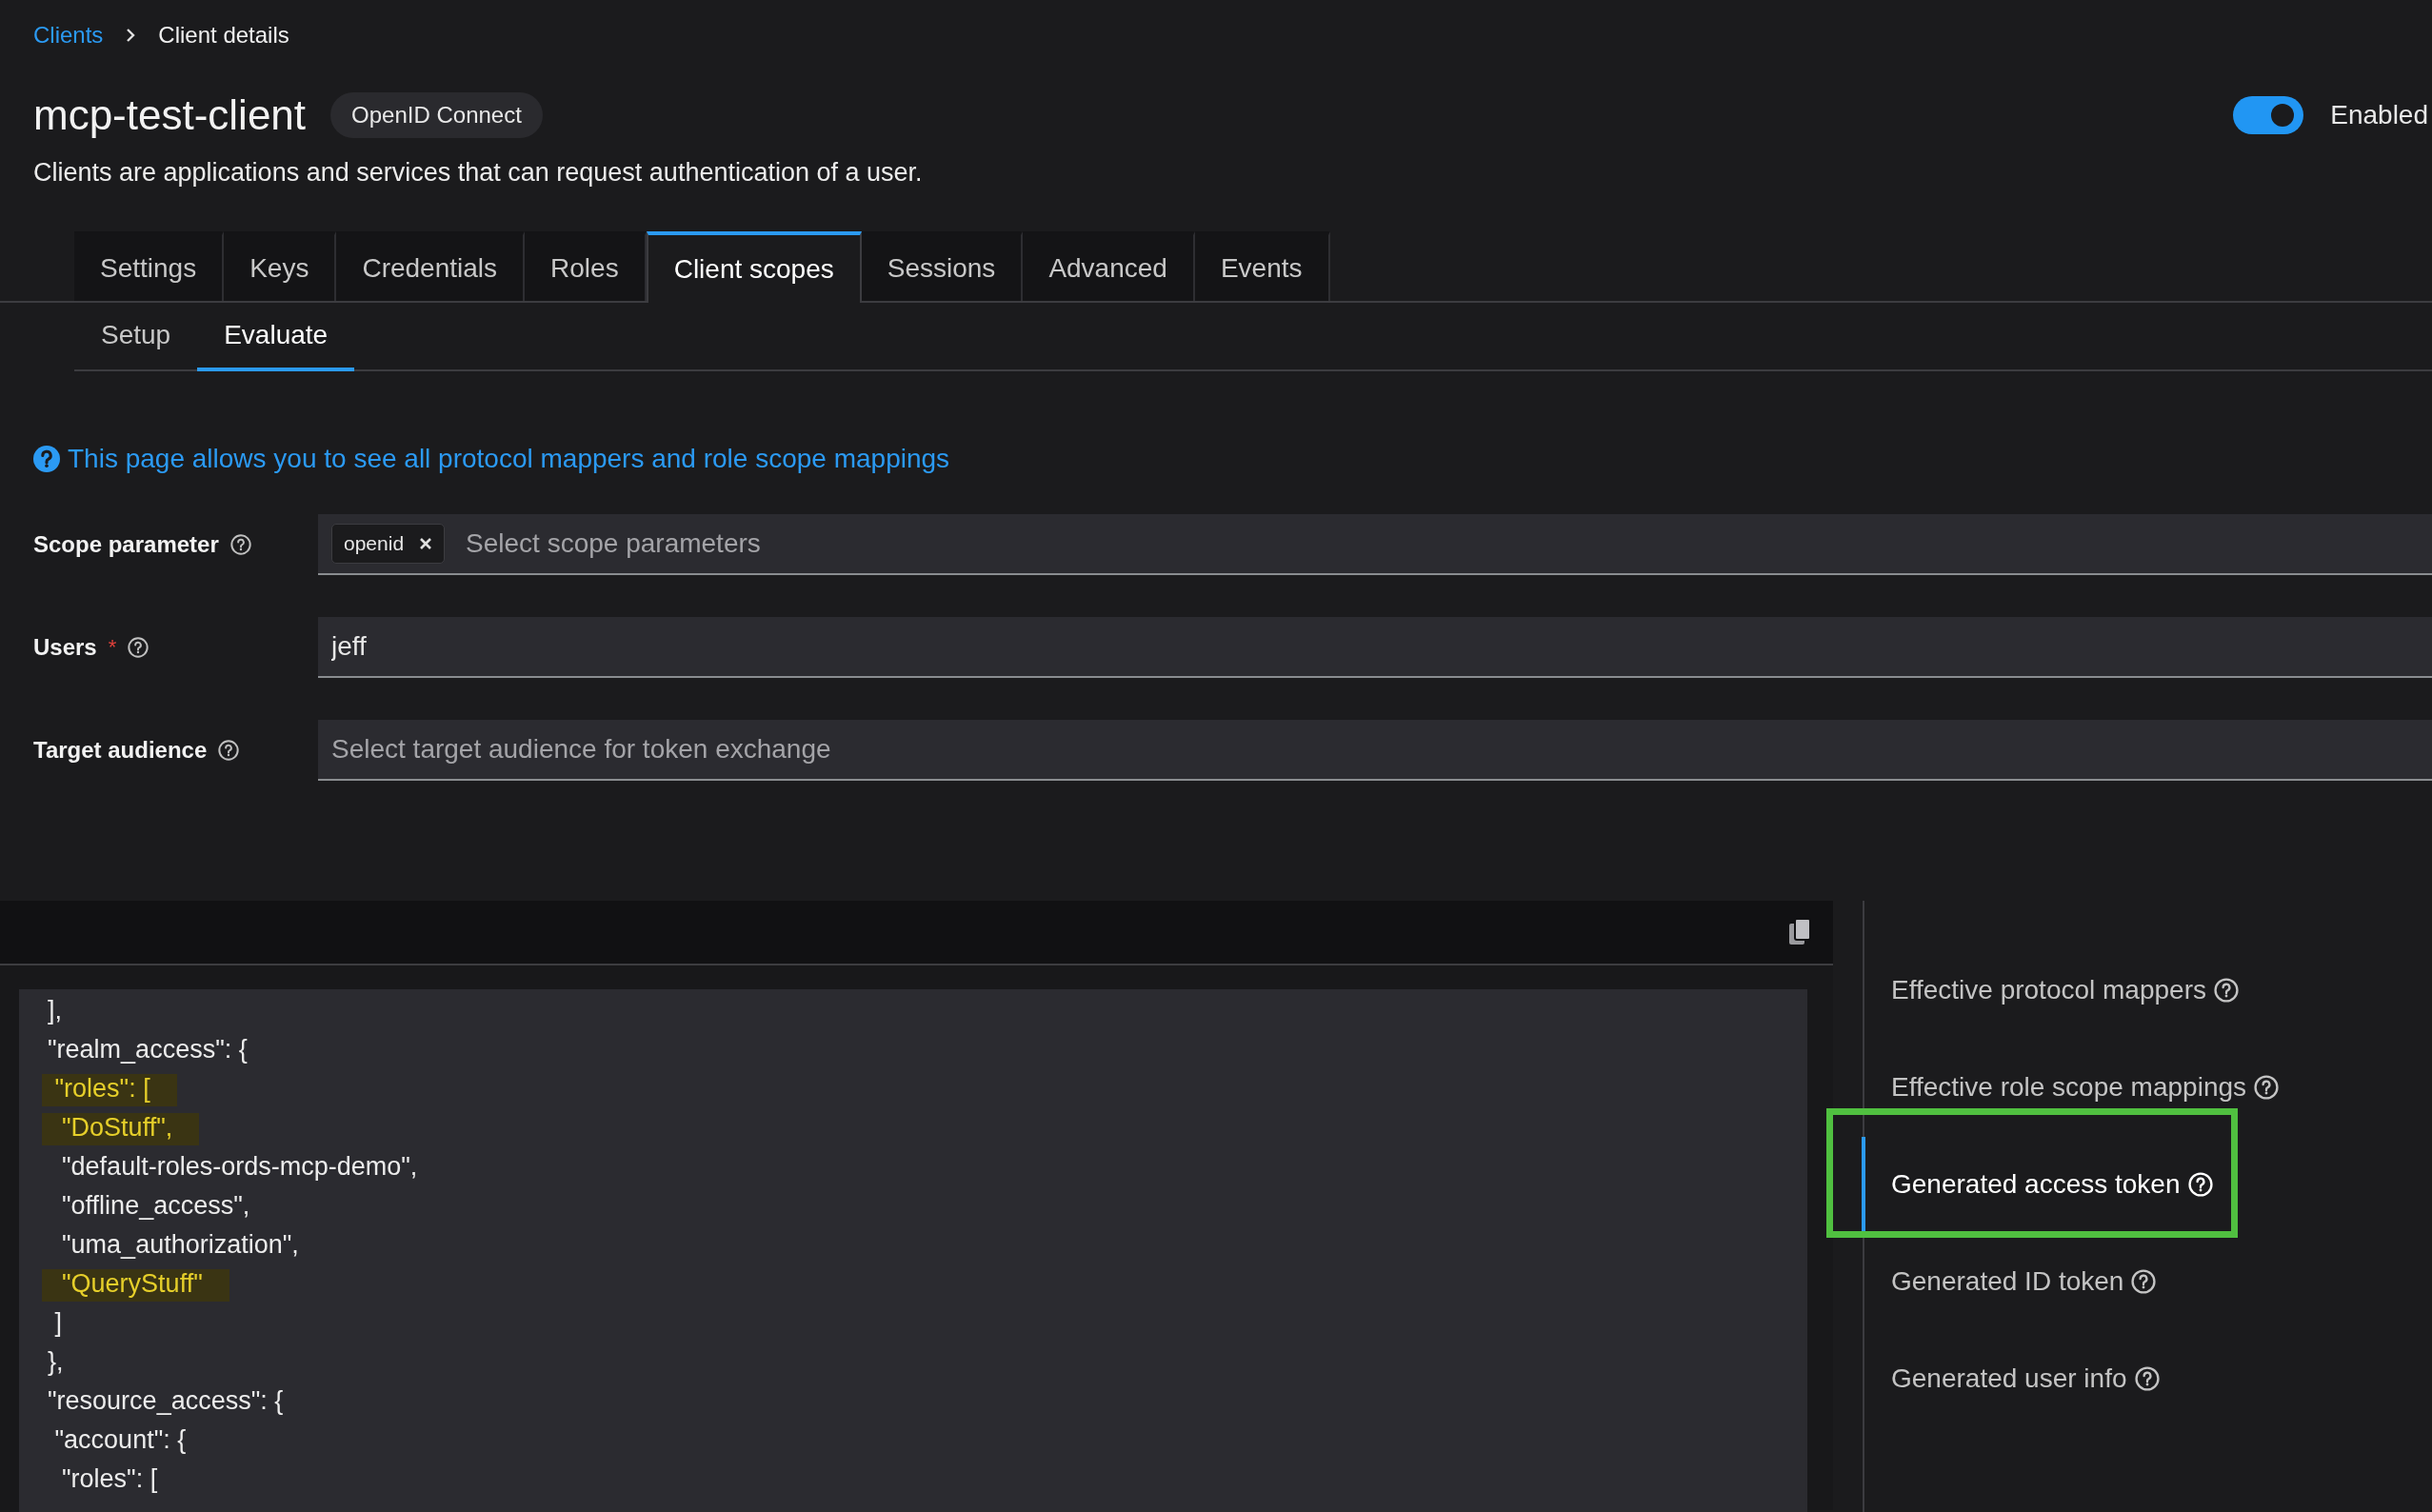 The image size is (2432, 1512). Describe the element at coordinates (148, 1049) in the screenshot. I see `code-line: "realm_access": {` at that location.